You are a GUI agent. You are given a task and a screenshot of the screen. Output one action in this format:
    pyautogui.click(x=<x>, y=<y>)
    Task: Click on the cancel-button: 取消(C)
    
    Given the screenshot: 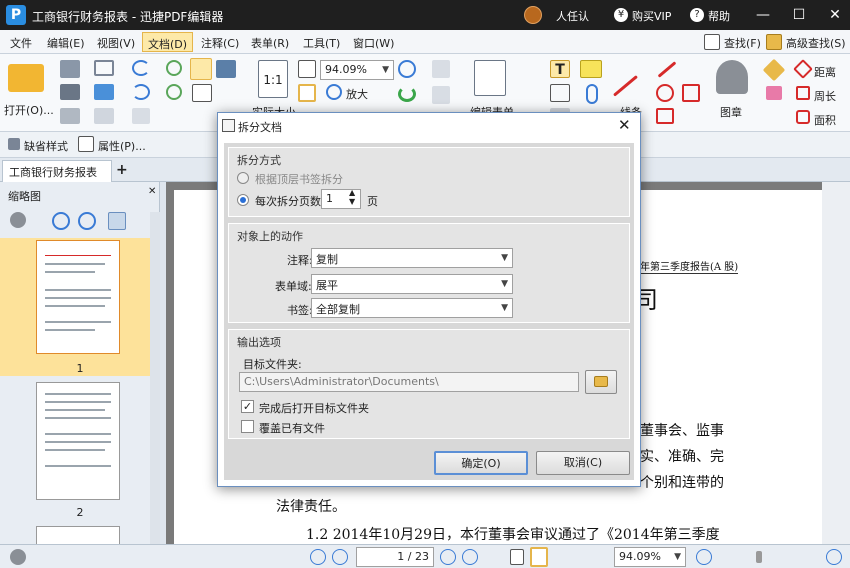 What is the action you would take?
    pyautogui.click(x=583, y=463)
    